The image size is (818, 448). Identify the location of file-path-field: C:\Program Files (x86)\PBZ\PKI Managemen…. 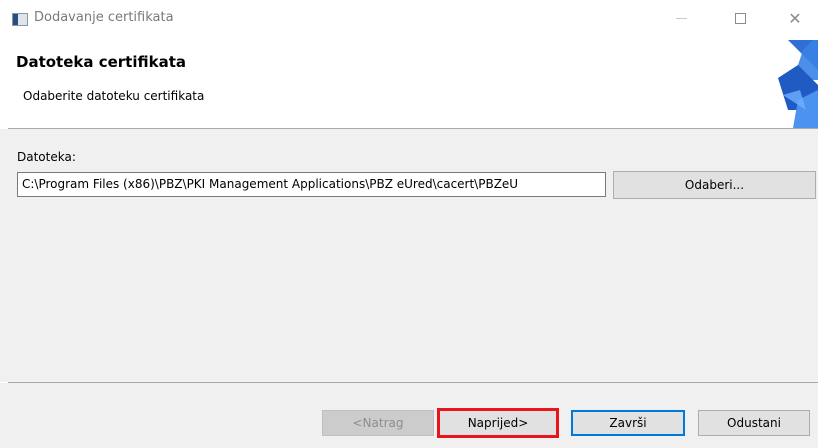
(311, 184).